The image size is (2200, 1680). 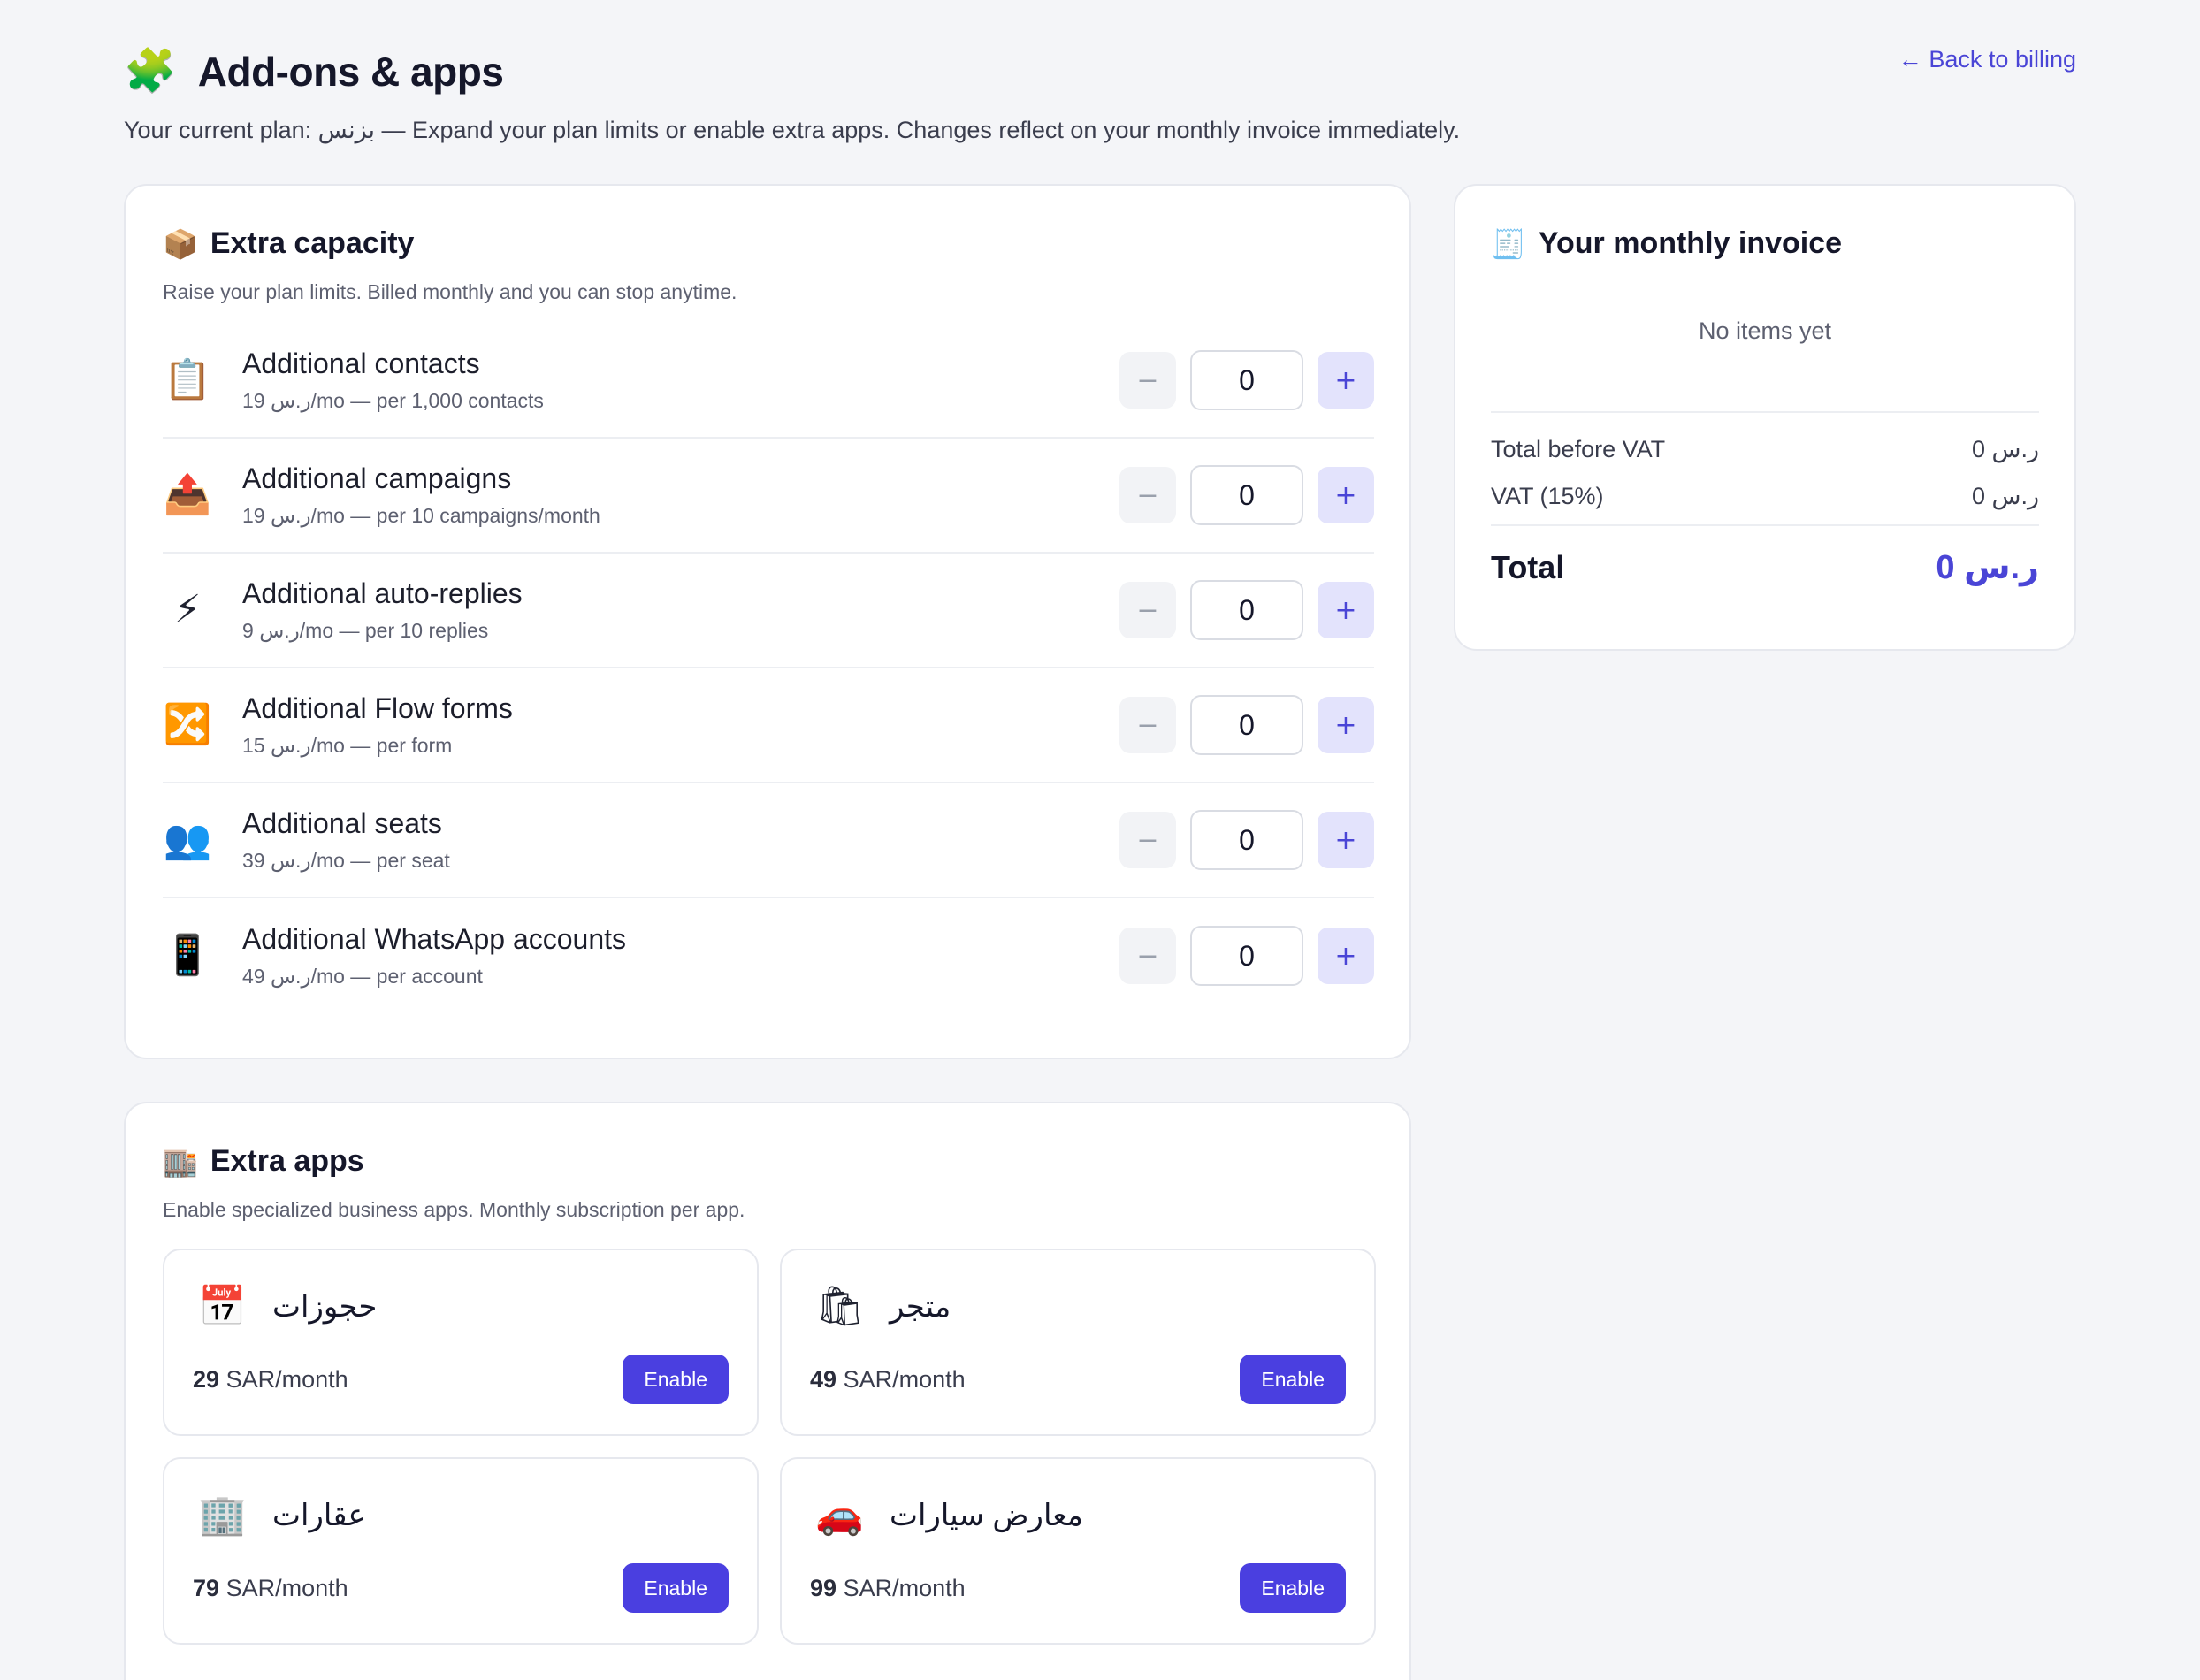 What do you see at coordinates (393, 400) in the screenshot?
I see `capacity-price: 19 ر.س/mo — per 1,000 contacts` at bounding box center [393, 400].